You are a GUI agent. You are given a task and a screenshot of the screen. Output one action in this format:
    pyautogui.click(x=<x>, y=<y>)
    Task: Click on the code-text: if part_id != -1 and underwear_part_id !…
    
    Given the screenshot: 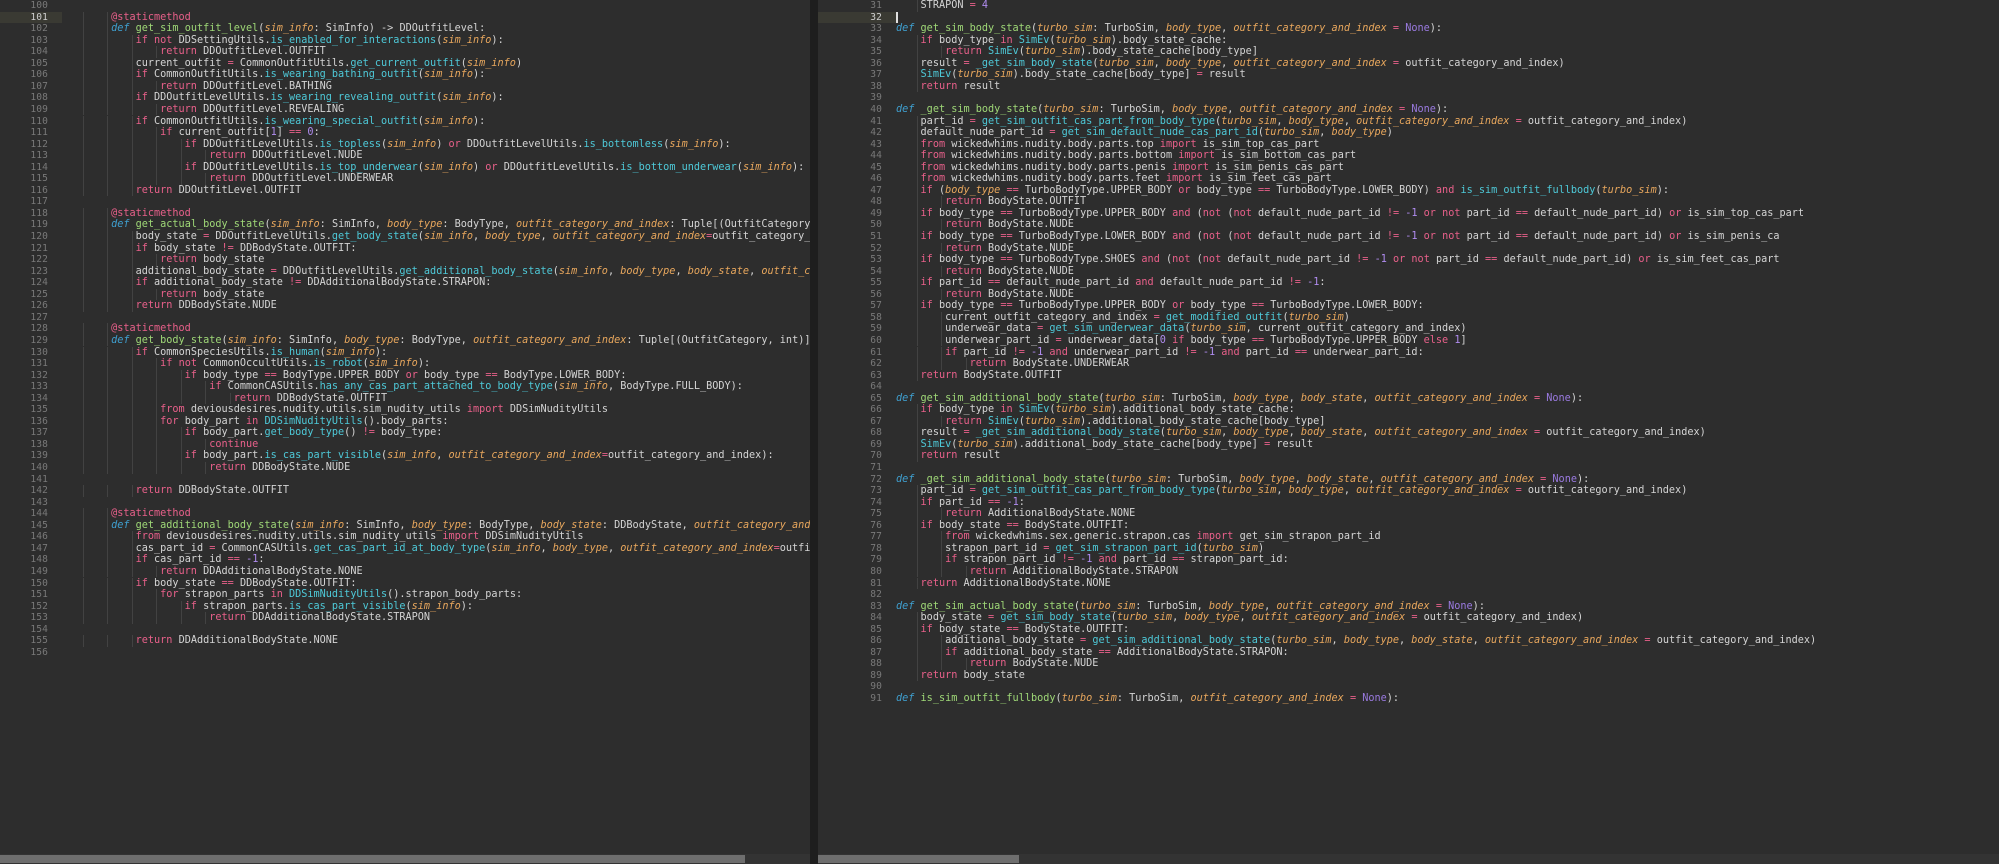 What is the action you would take?
    pyautogui.click(x=1160, y=353)
    